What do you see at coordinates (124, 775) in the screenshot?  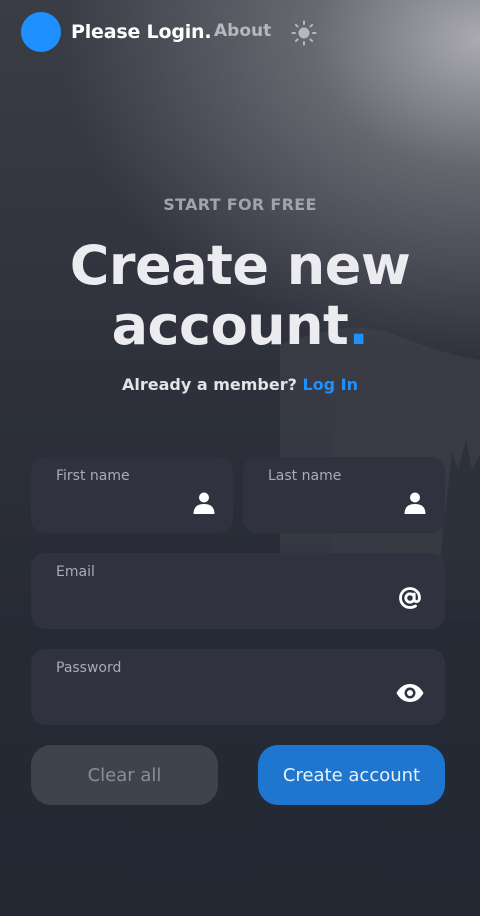 I see `clear-all-button: Clear all` at bounding box center [124, 775].